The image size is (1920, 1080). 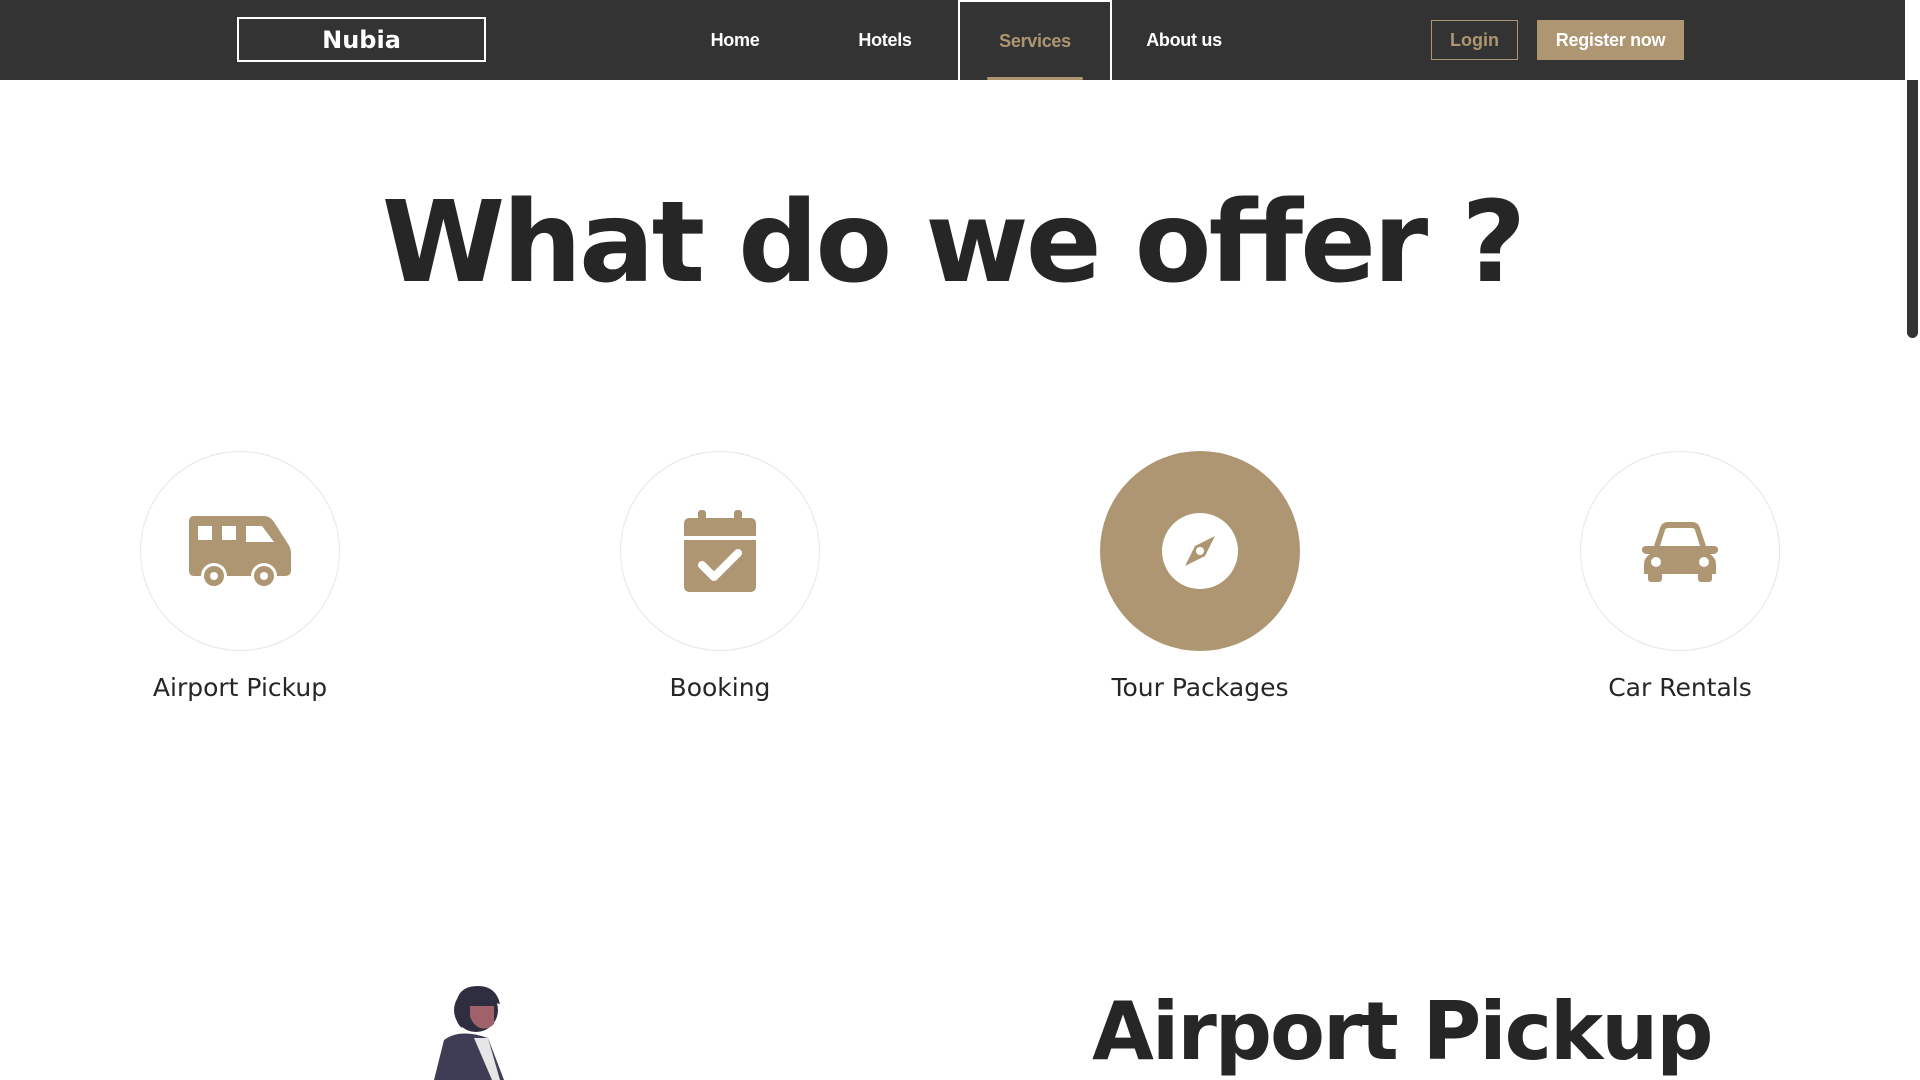 I want to click on service-car-rentals: Car Rentals, so click(x=1680, y=576).